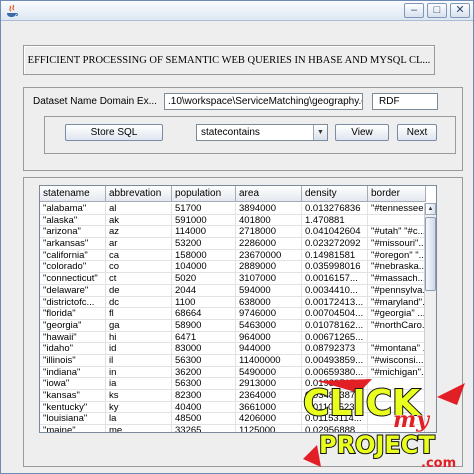  Describe the element at coordinates (335, 194) in the screenshot. I see `column-header: density` at that location.